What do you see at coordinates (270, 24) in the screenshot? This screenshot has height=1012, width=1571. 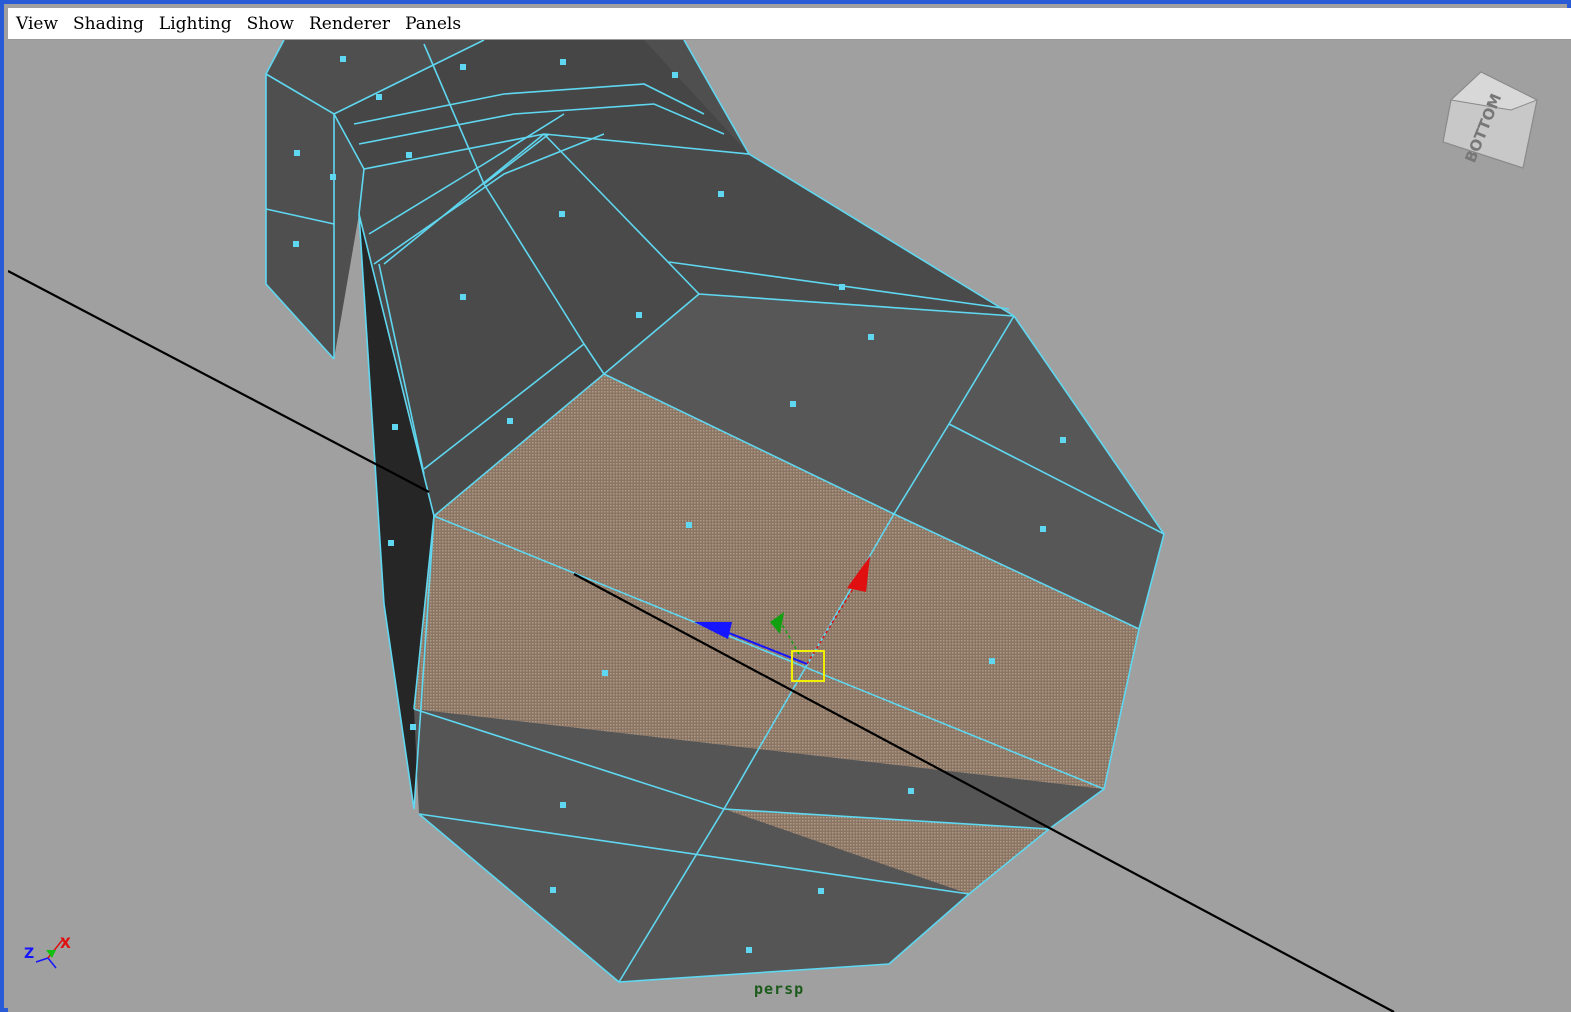 I see `menu-show: Show` at bounding box center [270, 24].